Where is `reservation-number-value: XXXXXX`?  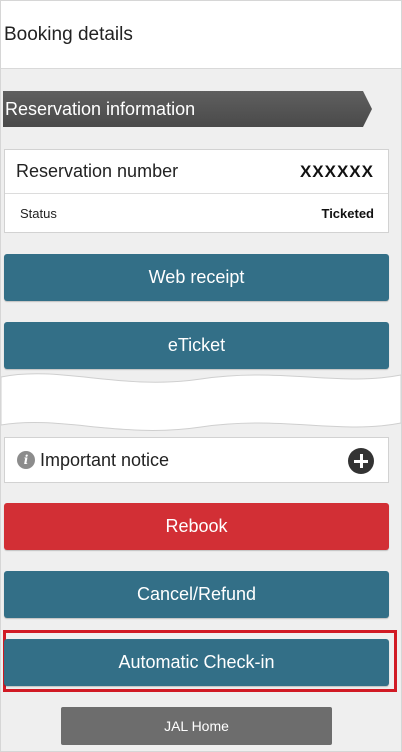 reservation-number-value: XXXXXX is located at coordinates (336, 171).